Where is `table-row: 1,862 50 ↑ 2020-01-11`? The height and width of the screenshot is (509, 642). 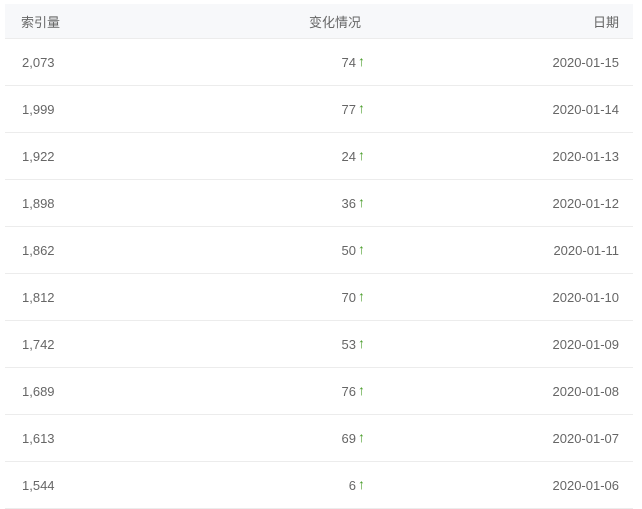
table-row: 1,862 50 ↑ 2020-01-11 is located at coordinates (319, 250).